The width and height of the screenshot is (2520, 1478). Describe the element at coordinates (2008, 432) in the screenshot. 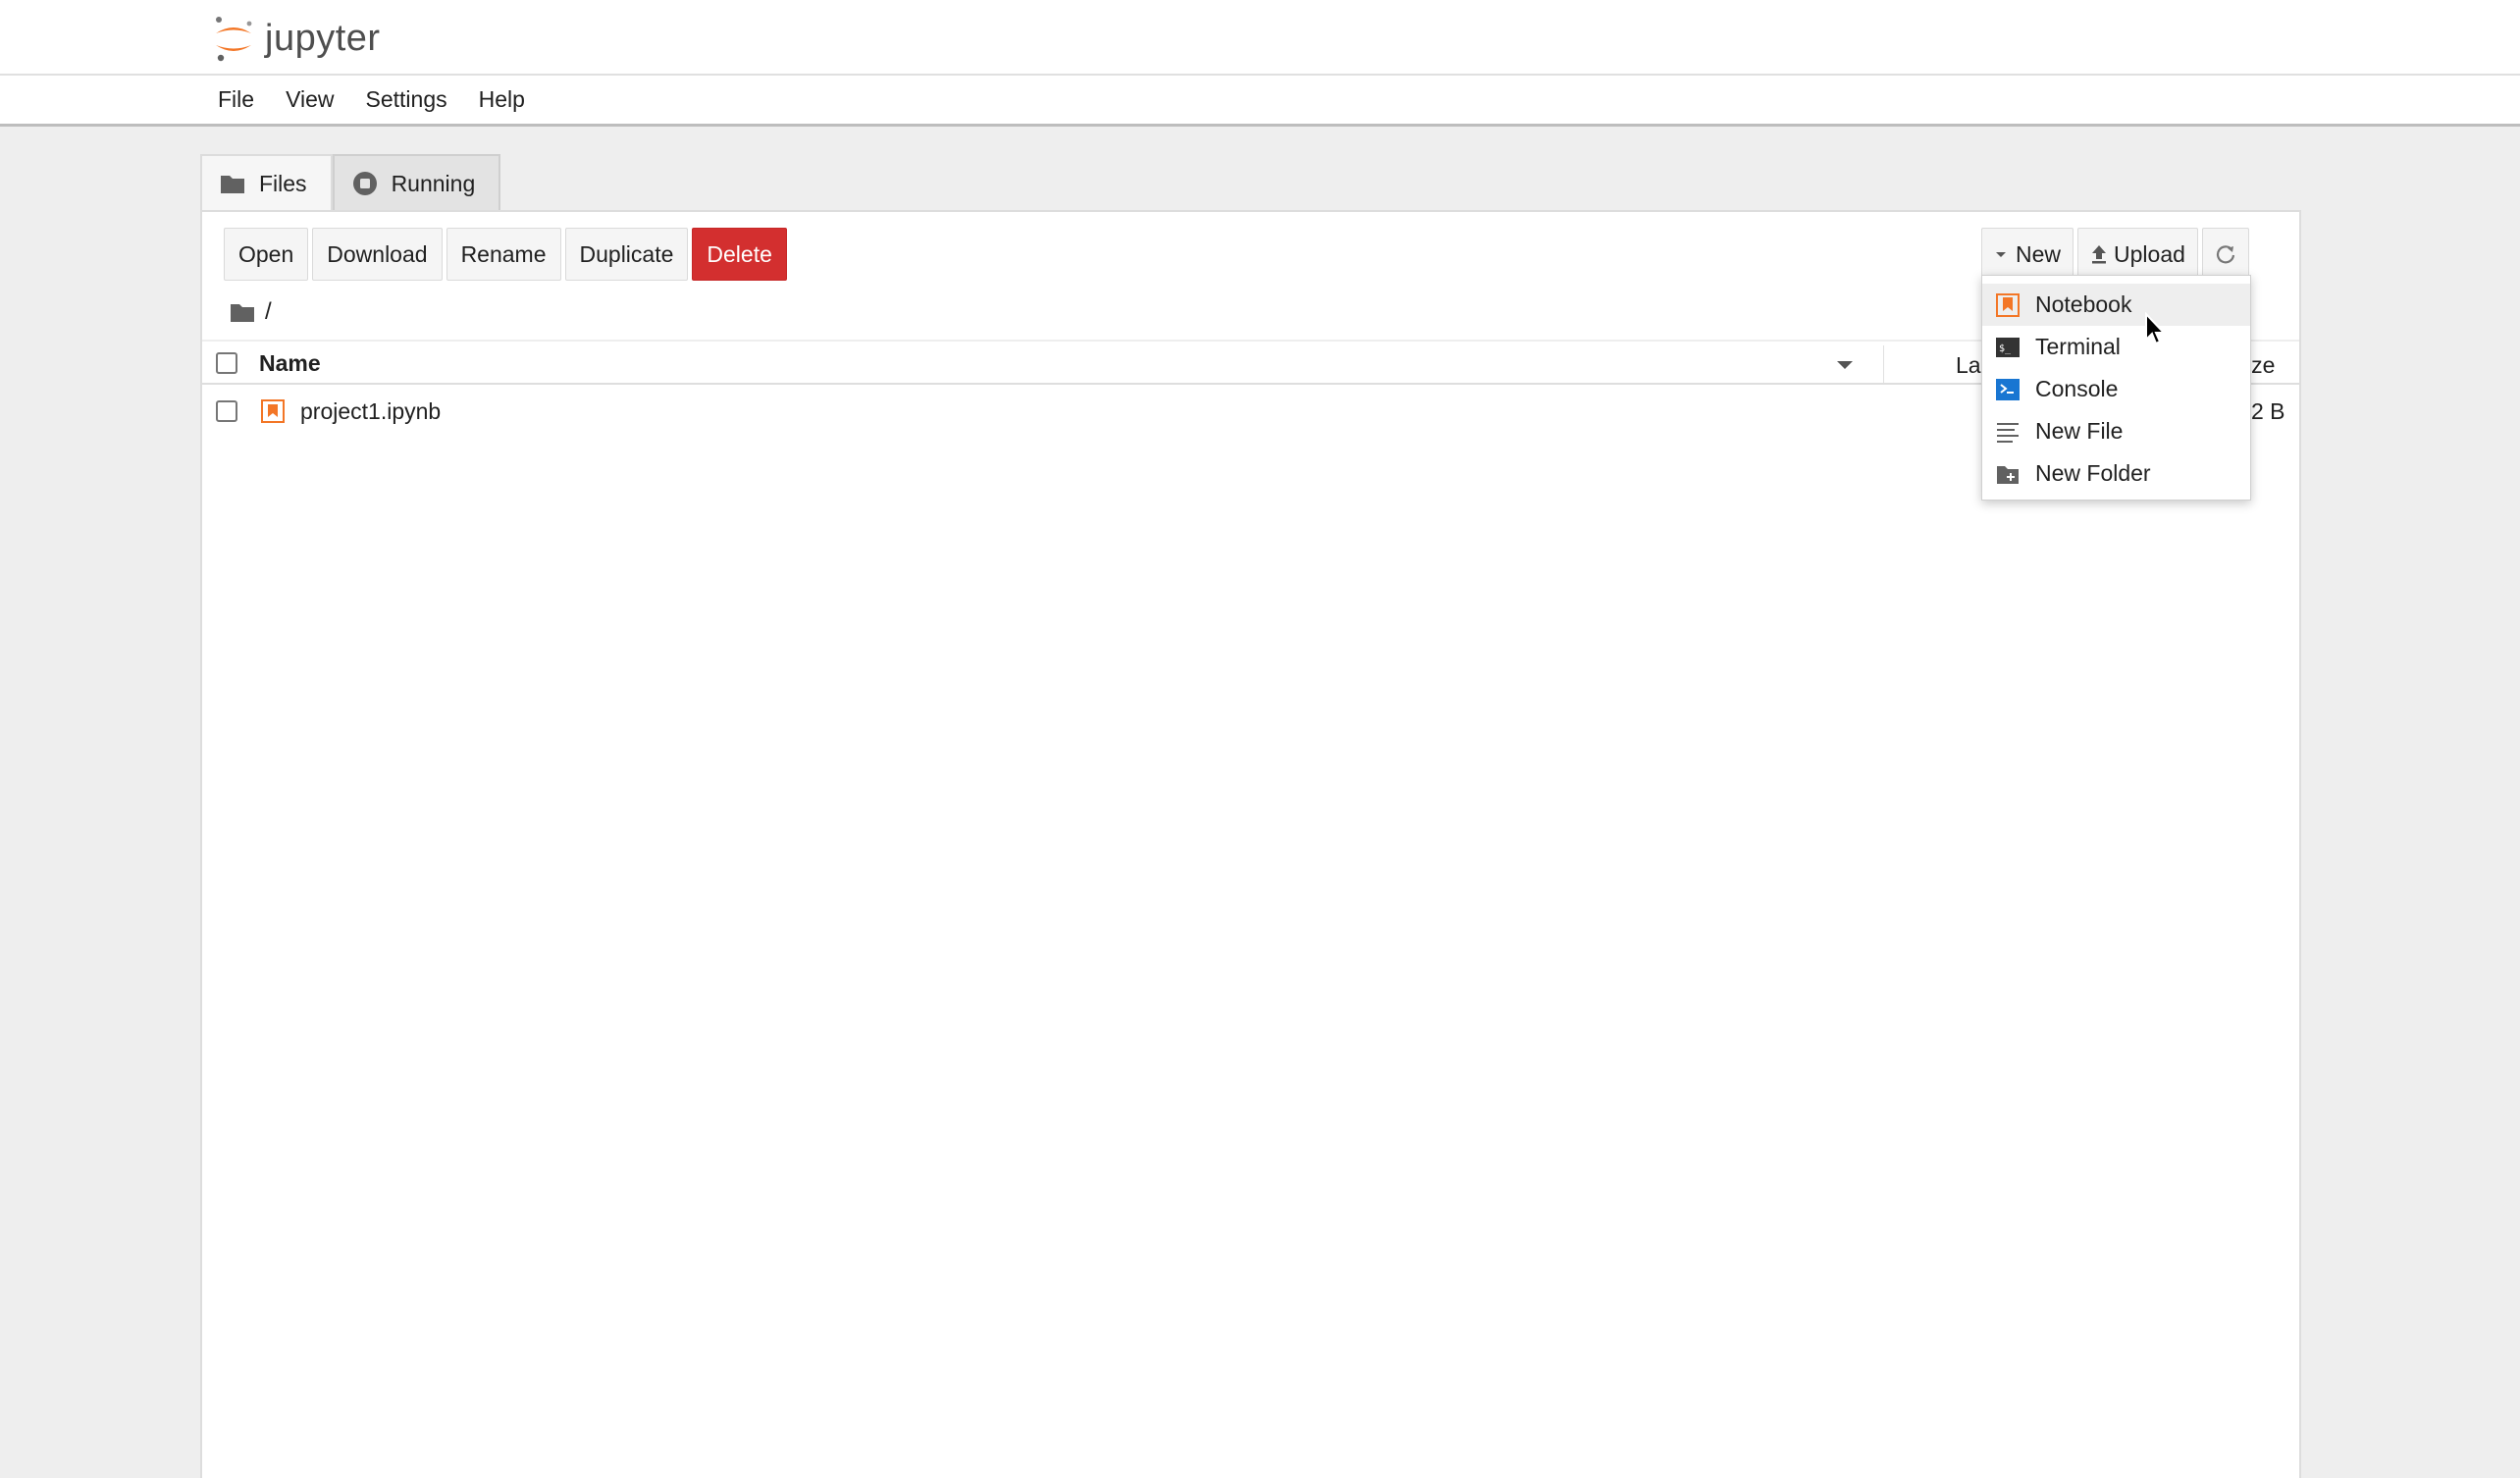

I see `text-file-icon` at that location.